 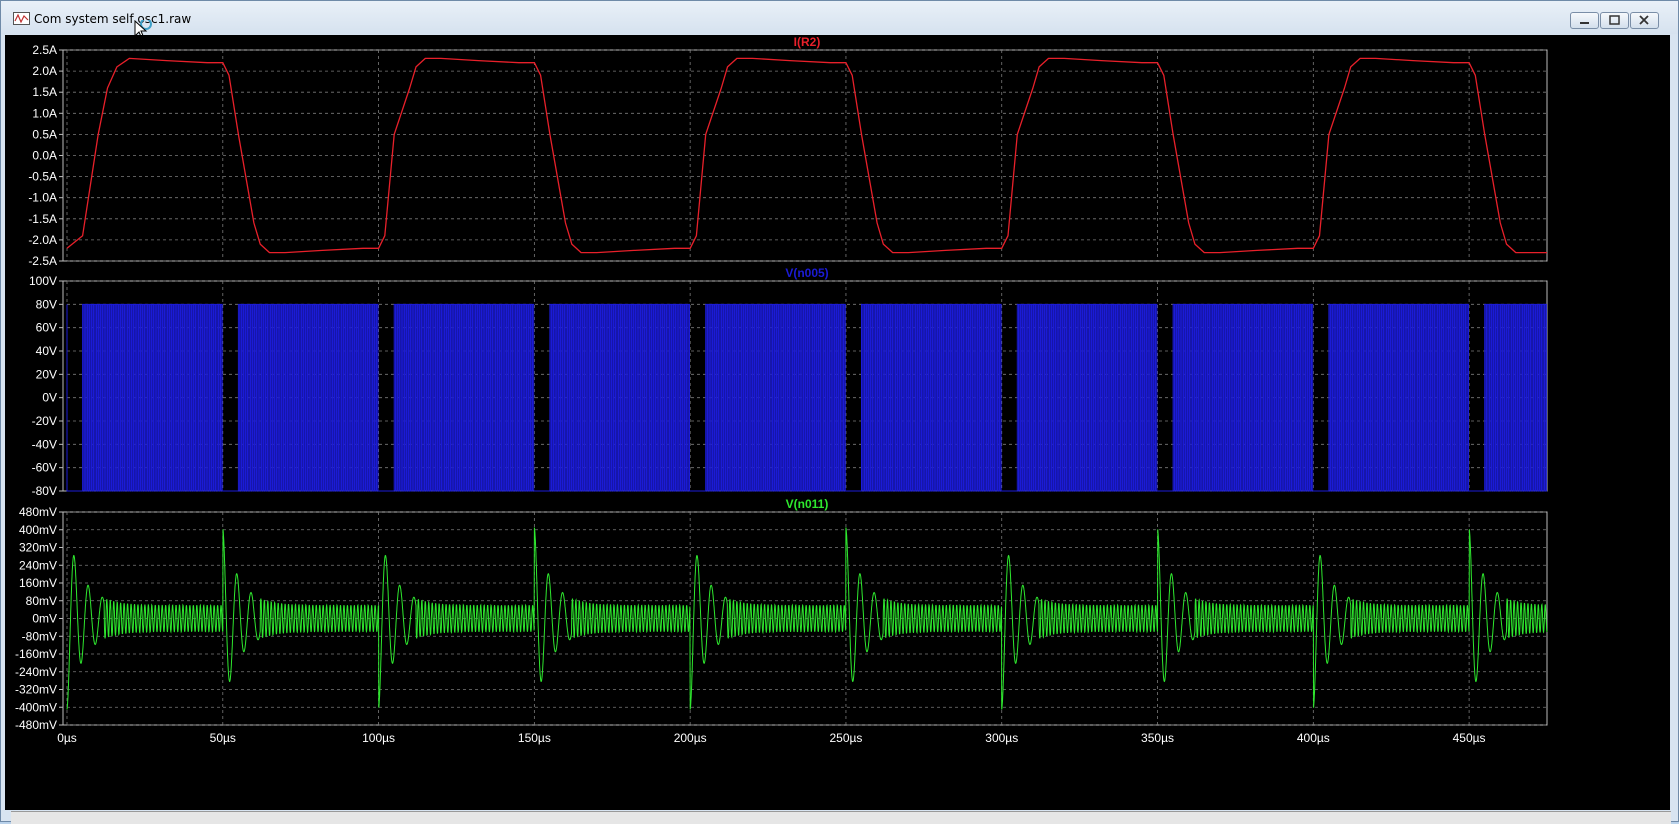 I want to click on y-tick-label: -320mV, so click(x=36, y=690).